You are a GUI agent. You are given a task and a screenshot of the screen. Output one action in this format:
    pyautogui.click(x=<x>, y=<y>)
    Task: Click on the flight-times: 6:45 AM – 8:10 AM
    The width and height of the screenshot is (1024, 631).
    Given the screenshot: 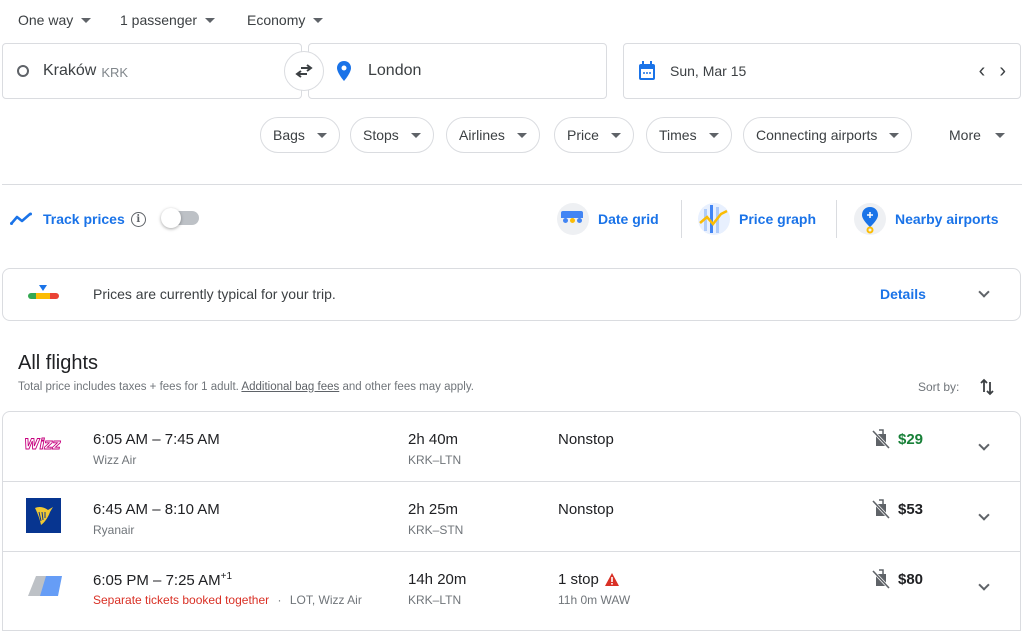 What is the action you would take?
    pyautogui.click(x=156, y=509)
    